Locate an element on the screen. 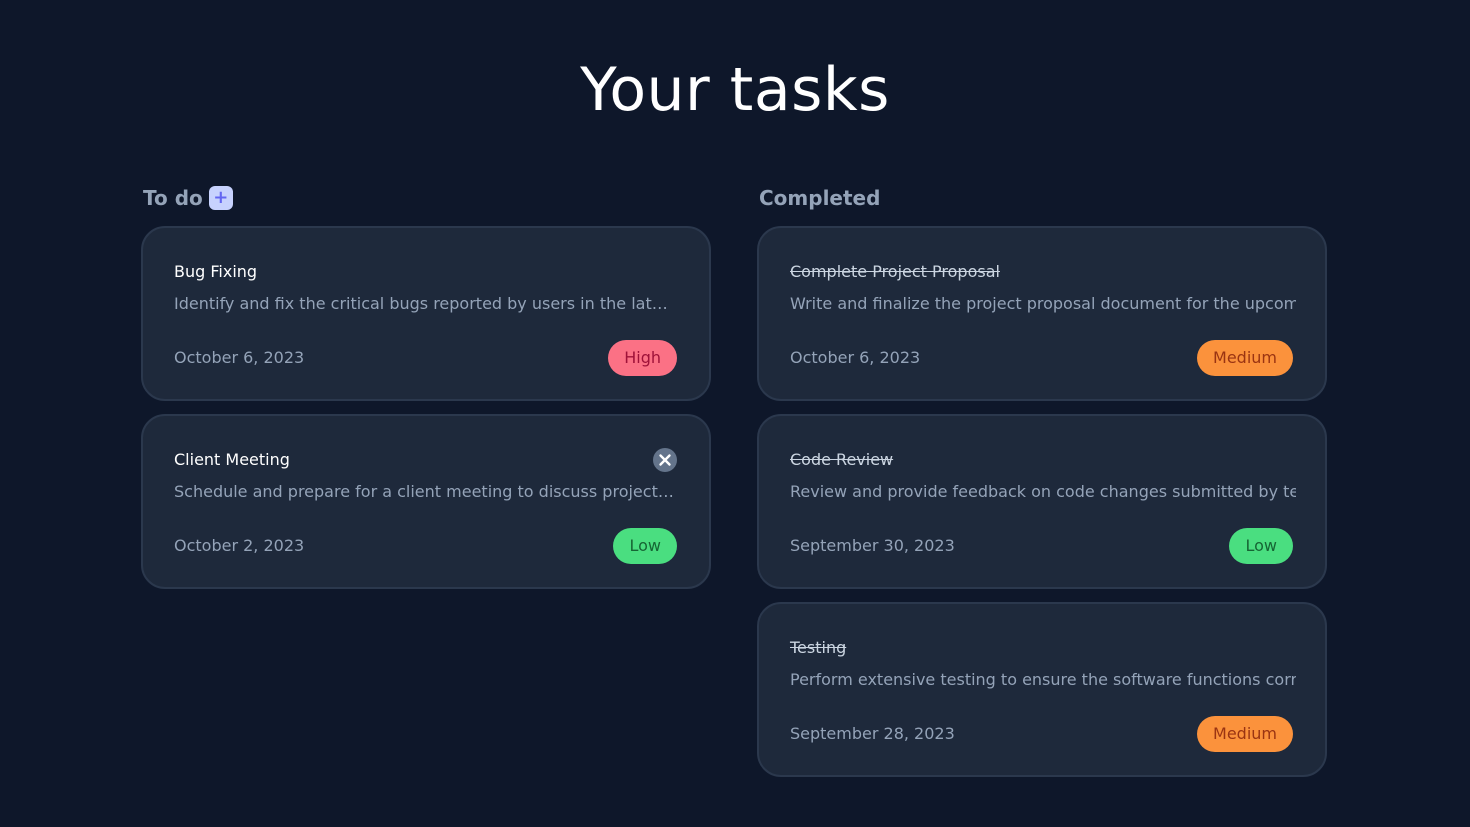  task-date: September 28, 2023 is located at coordinates (872, 733).